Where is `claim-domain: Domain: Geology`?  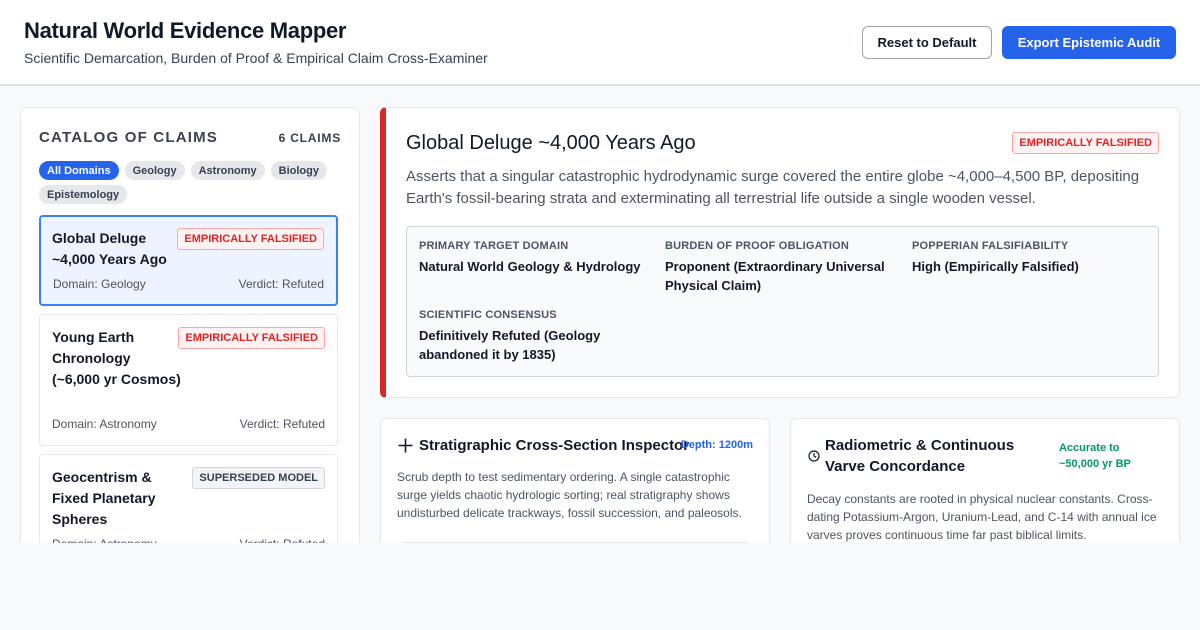 claim-domain: Domain: Geology is located at coordinates (99, 284).